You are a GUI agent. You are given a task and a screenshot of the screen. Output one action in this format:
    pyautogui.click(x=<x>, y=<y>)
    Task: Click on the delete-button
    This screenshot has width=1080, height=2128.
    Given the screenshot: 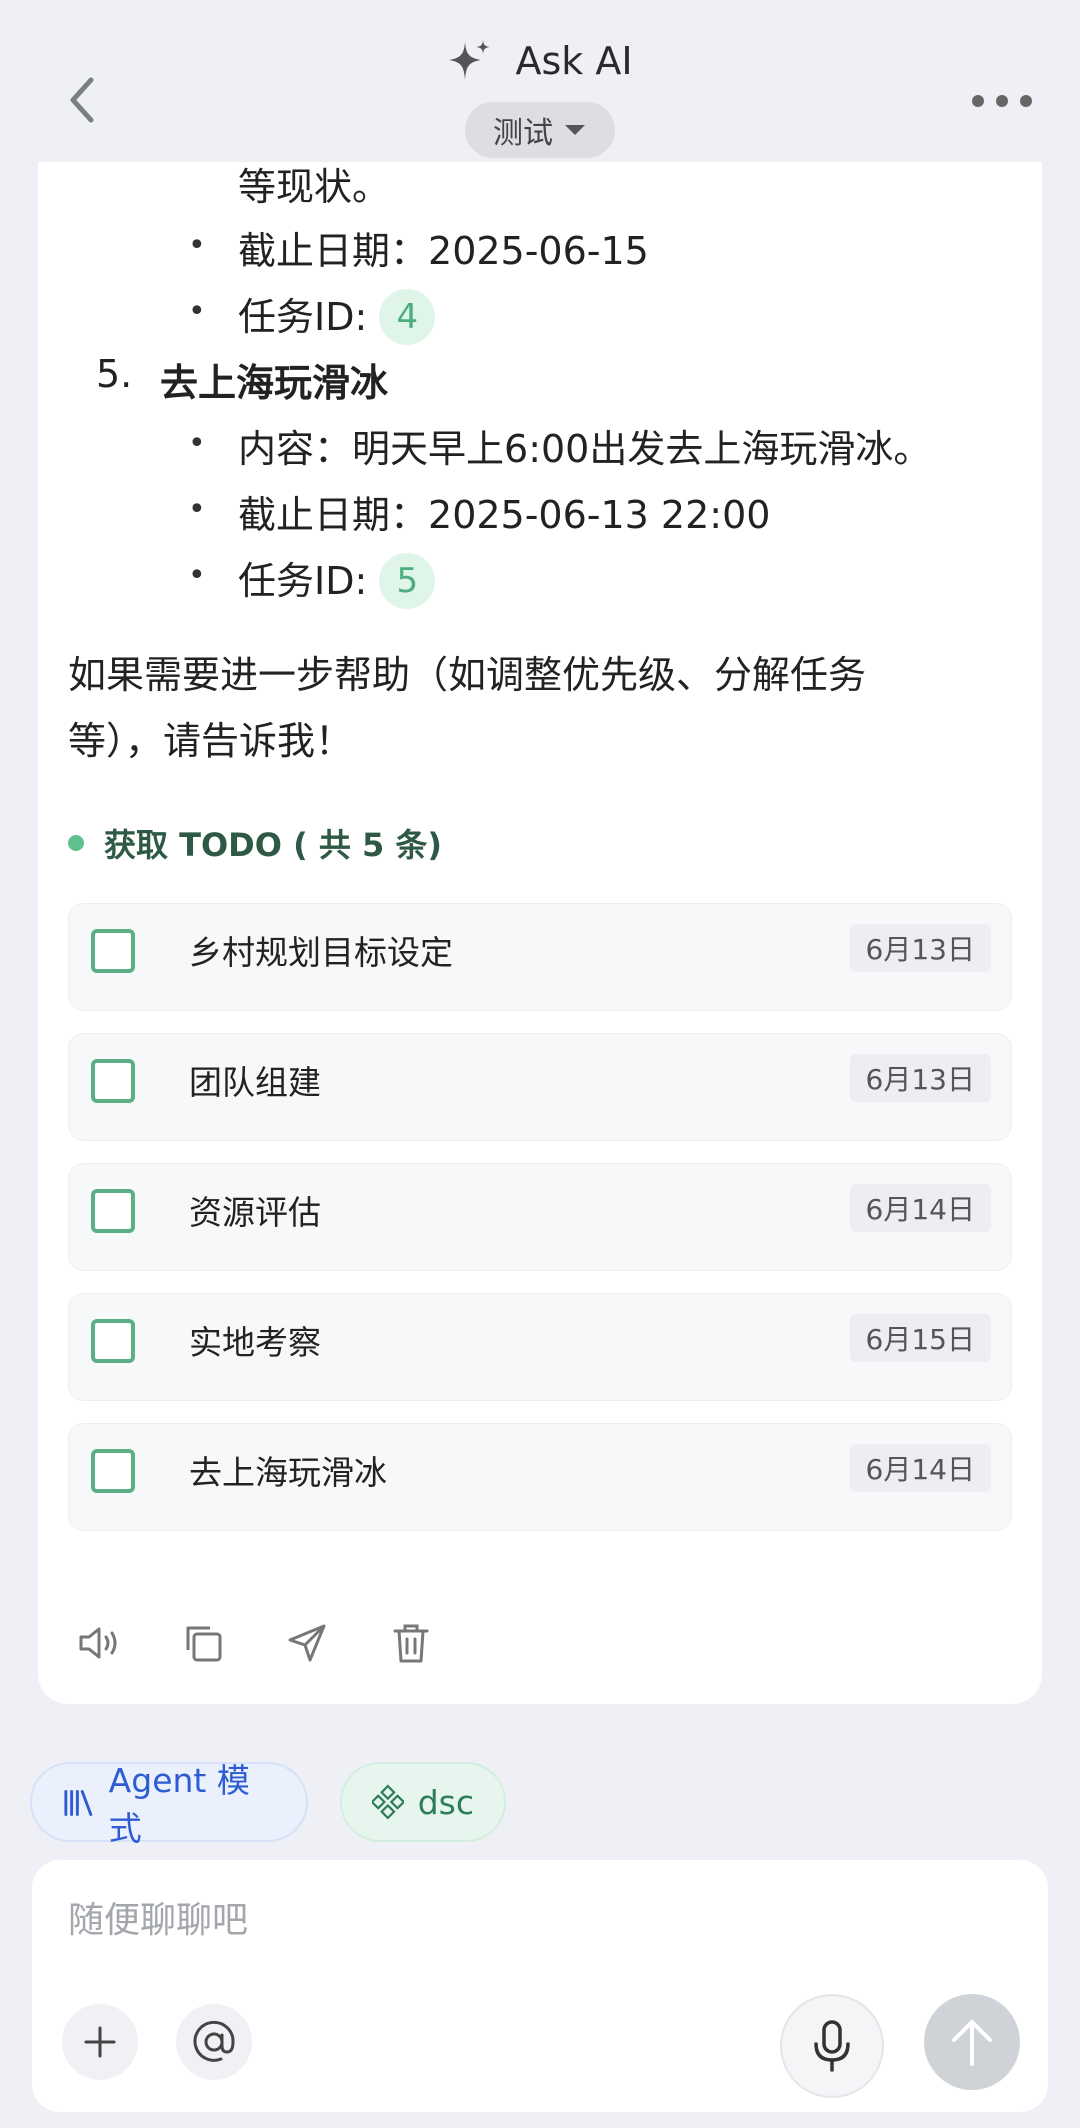 What is the action you would take?
    pyautogui.click(x=411, y=1643)
    